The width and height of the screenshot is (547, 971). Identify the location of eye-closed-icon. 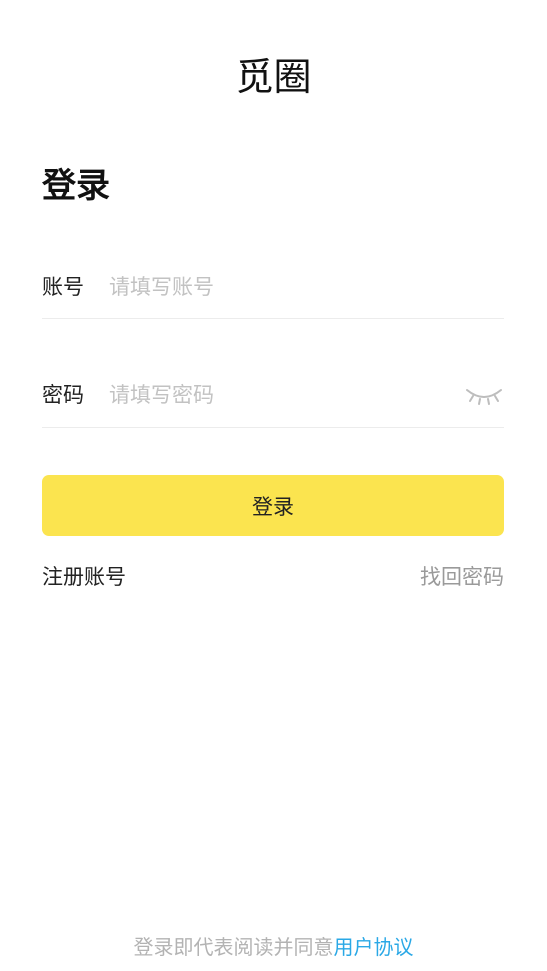
(484, 395).